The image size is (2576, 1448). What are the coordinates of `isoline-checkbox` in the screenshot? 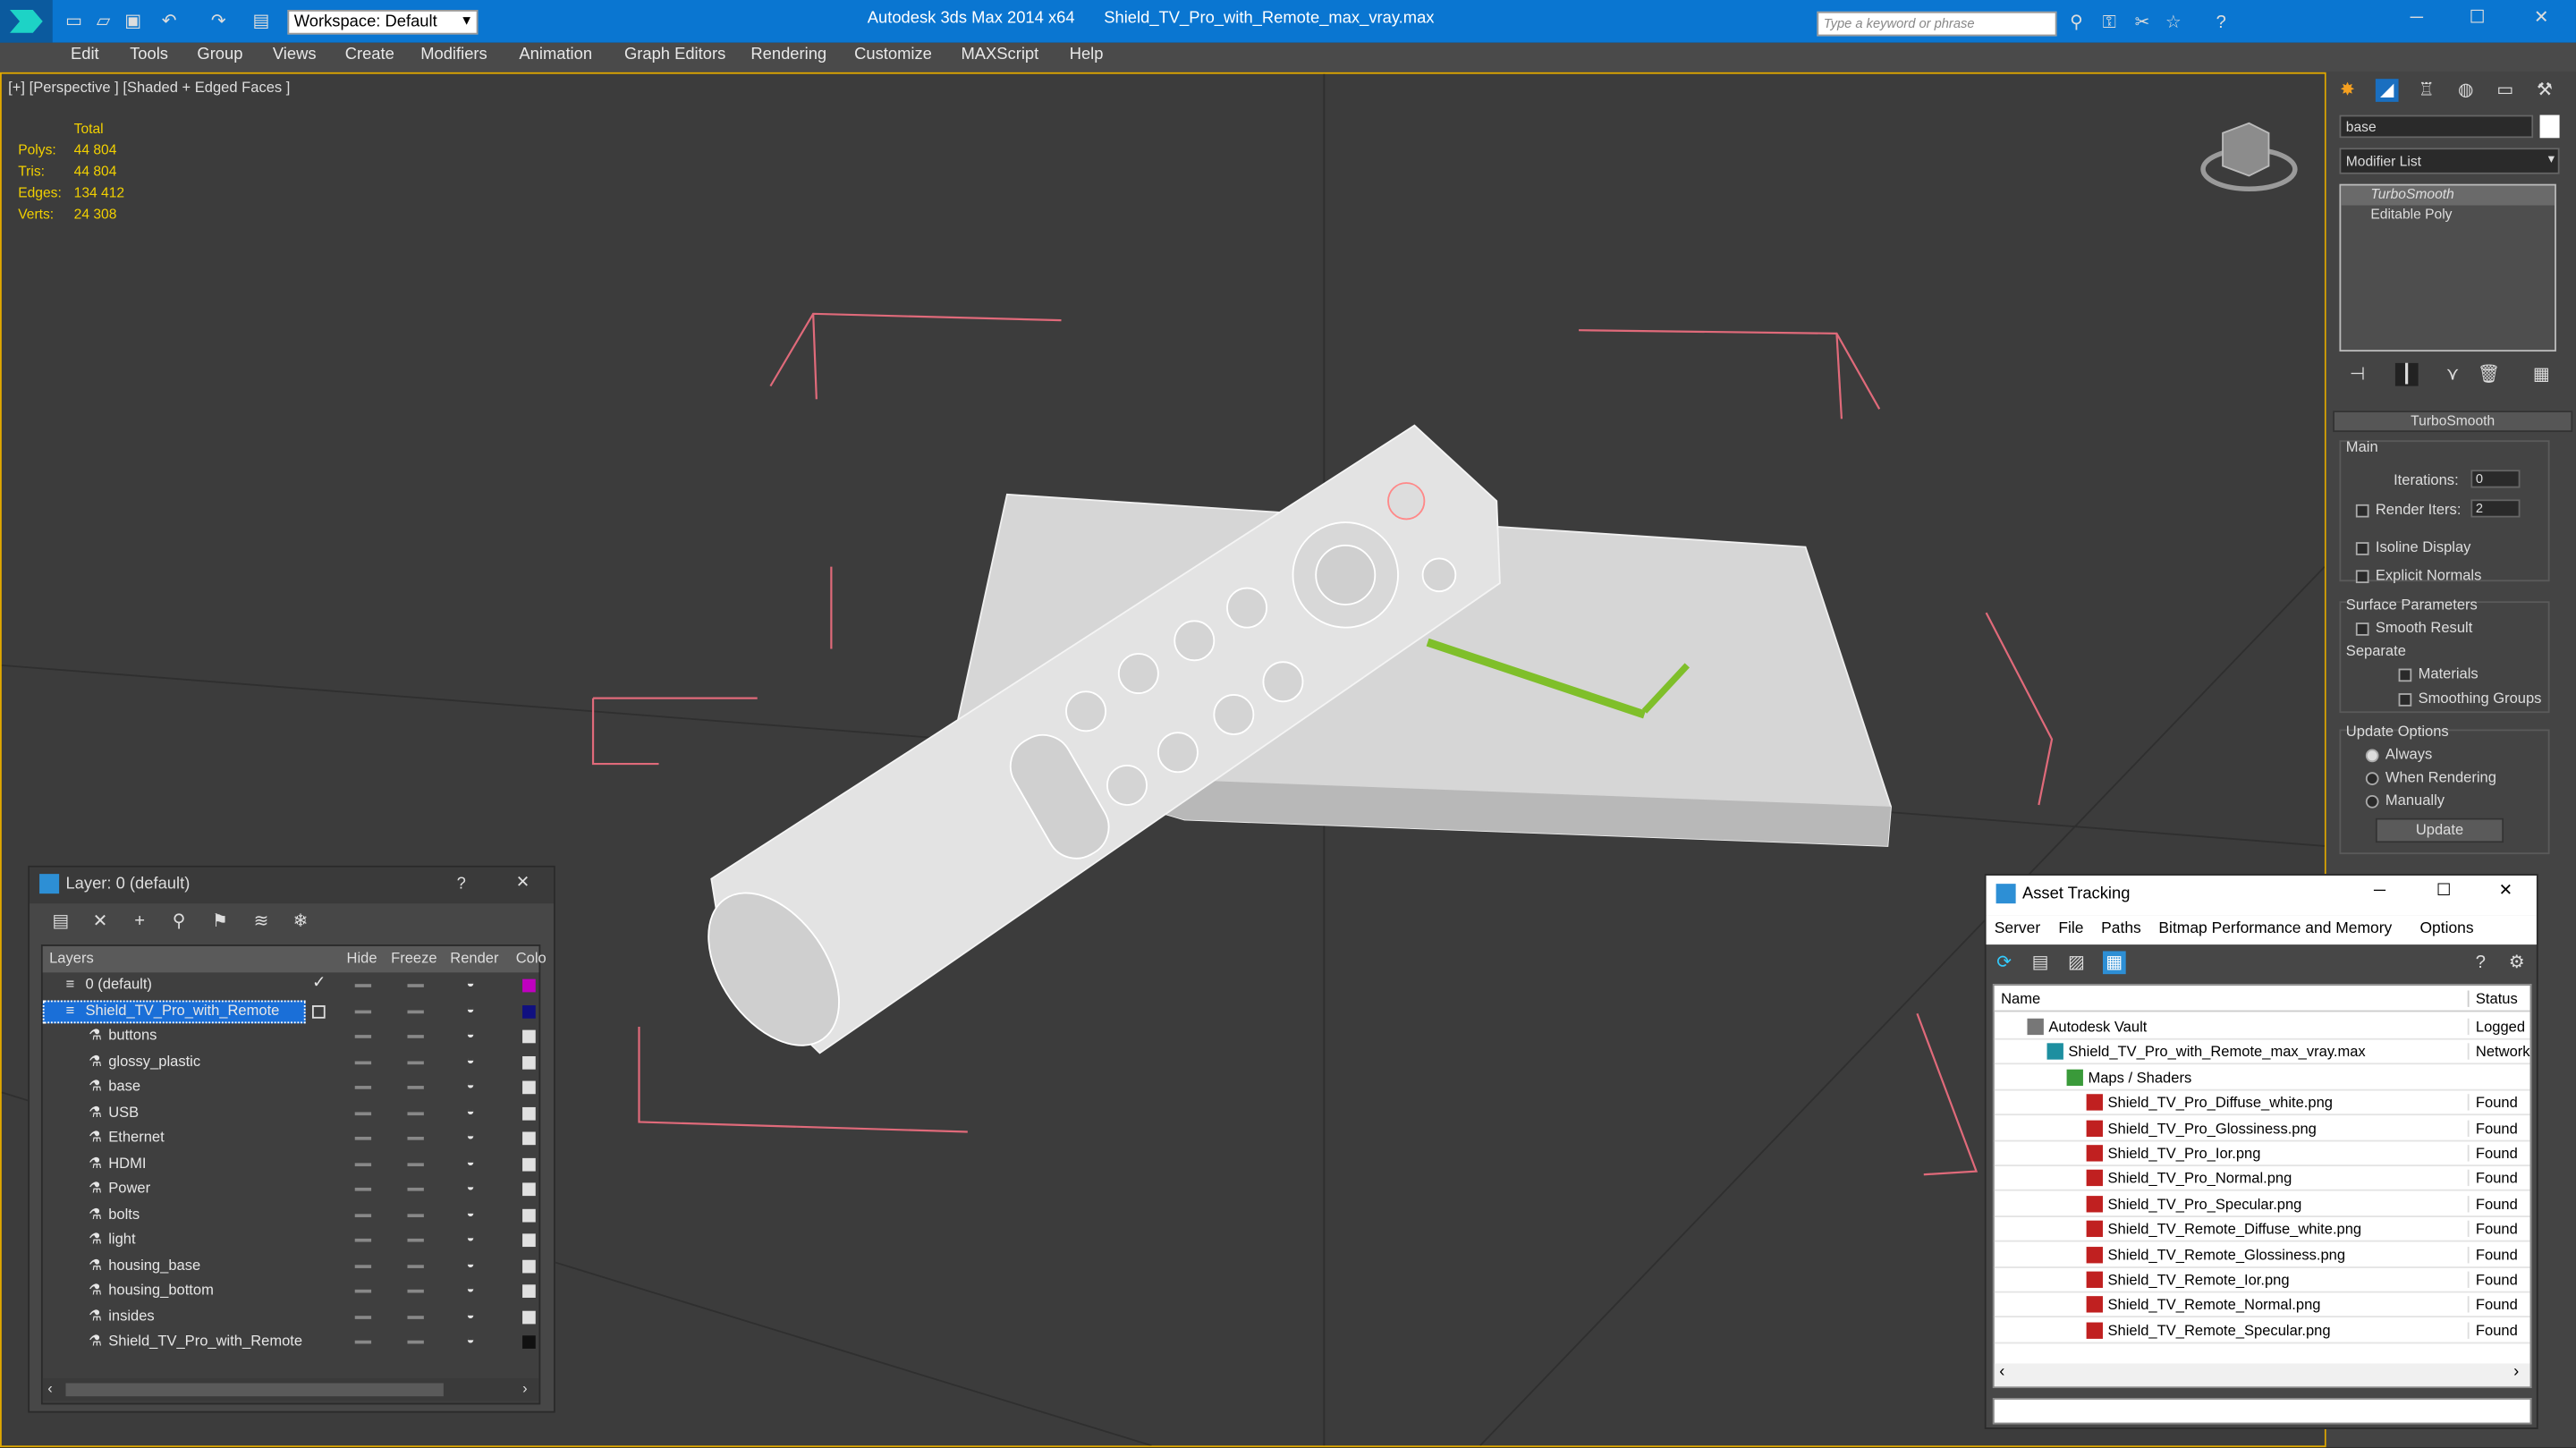 It's located at (2362, 548).